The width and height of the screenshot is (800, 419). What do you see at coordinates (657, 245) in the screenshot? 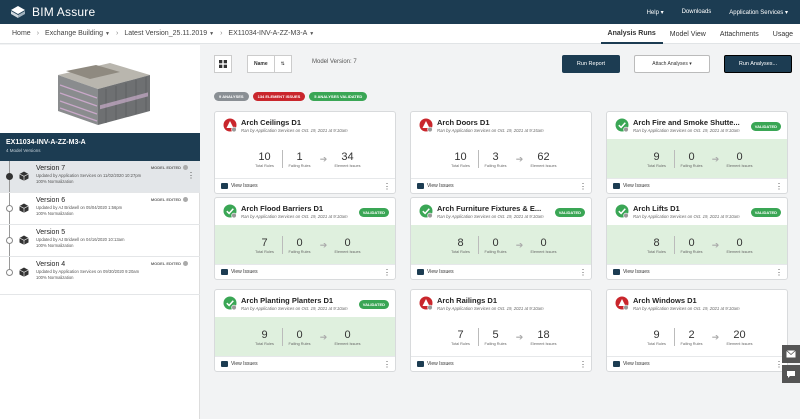
I see `total-rules-stat: 8 Total Rules` at bounding box center [657, 245].